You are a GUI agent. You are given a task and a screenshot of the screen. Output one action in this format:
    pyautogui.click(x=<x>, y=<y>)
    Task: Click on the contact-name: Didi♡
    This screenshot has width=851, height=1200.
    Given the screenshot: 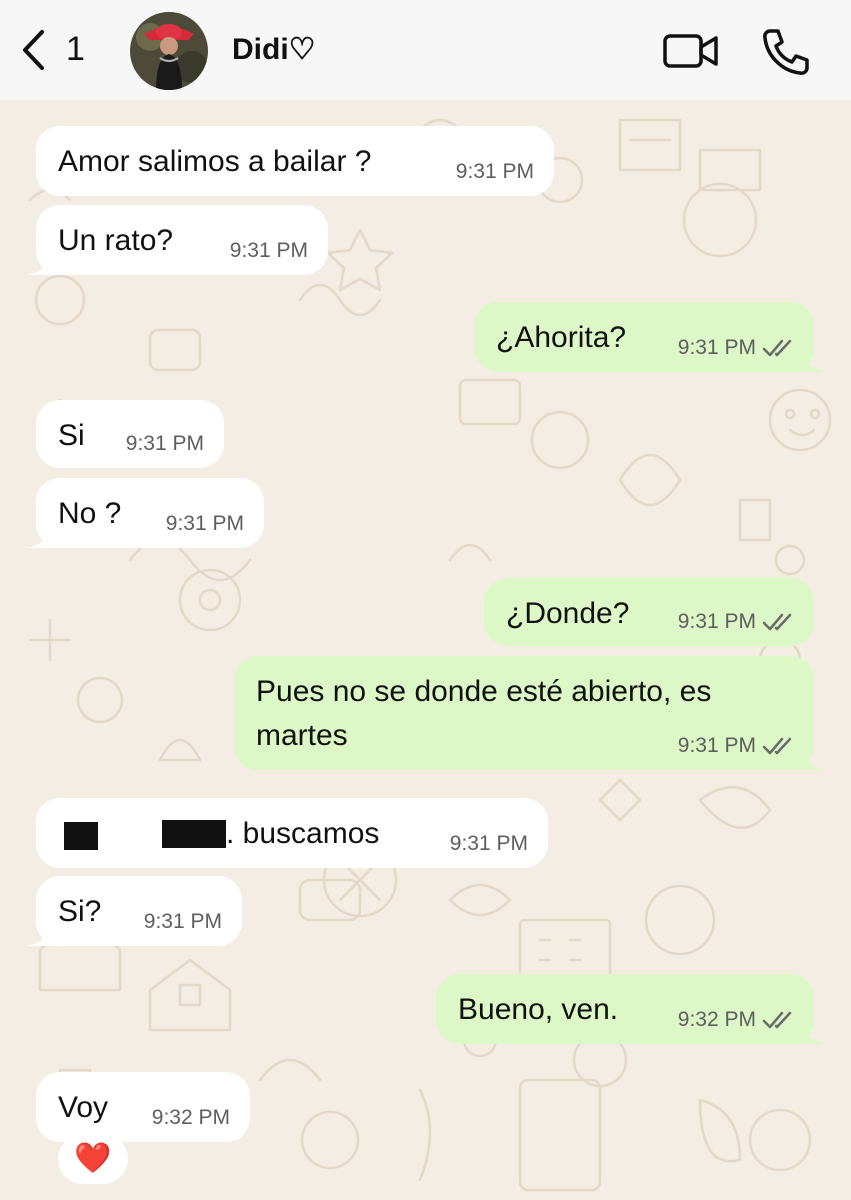 What is the action you would take?
    pyautogui.click(x=274, y=49)
    